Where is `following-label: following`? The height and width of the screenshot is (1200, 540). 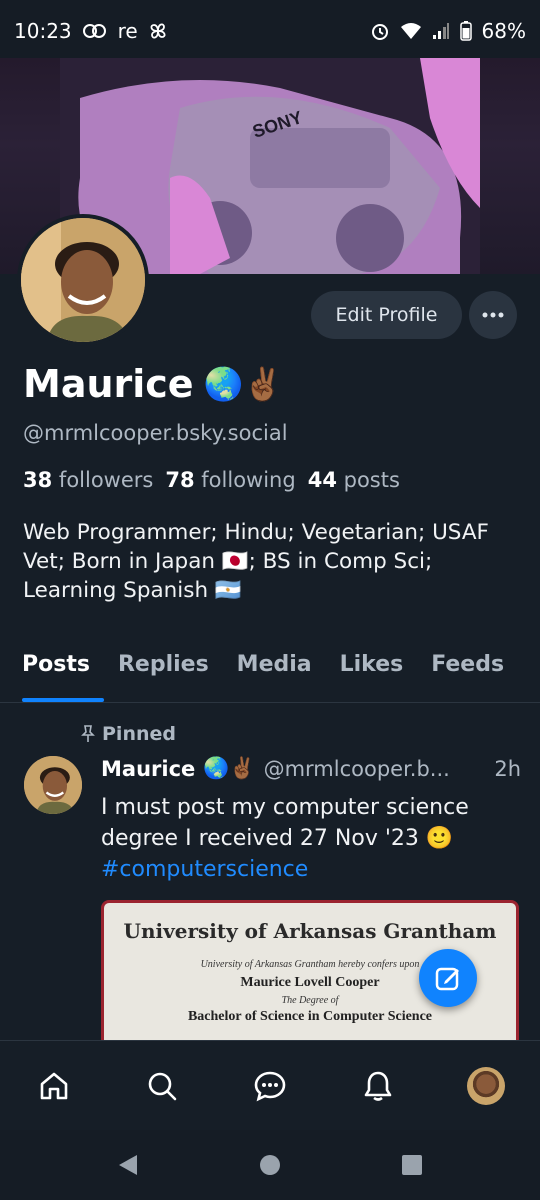 following-label: following is located at coordinates (248, 480).